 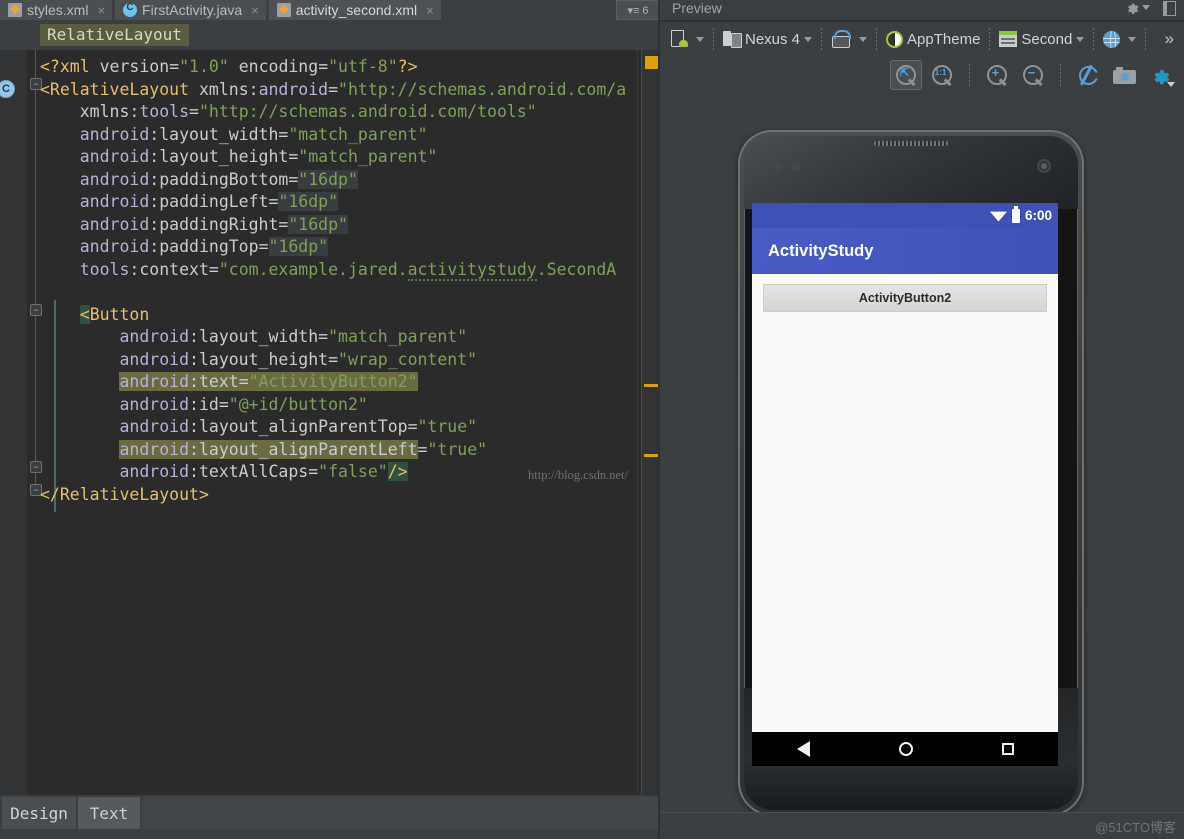 I want to click on android-document-icon, so click(x=679, y=39).